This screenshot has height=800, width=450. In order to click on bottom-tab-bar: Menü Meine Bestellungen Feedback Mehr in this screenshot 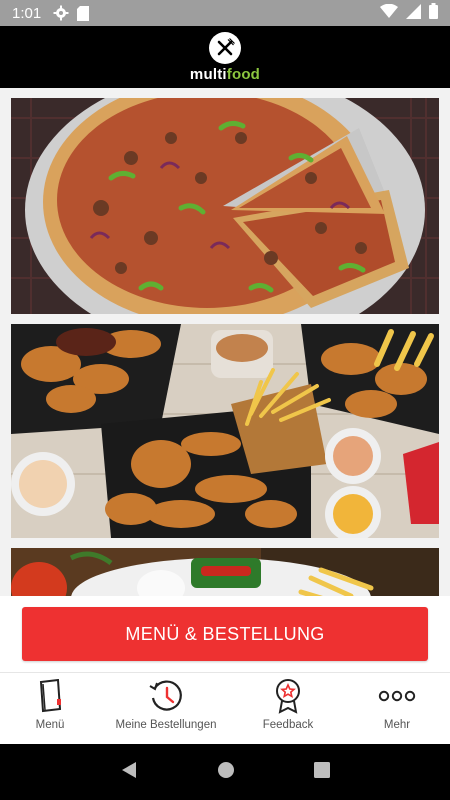, I will do `click(225, 708)`.